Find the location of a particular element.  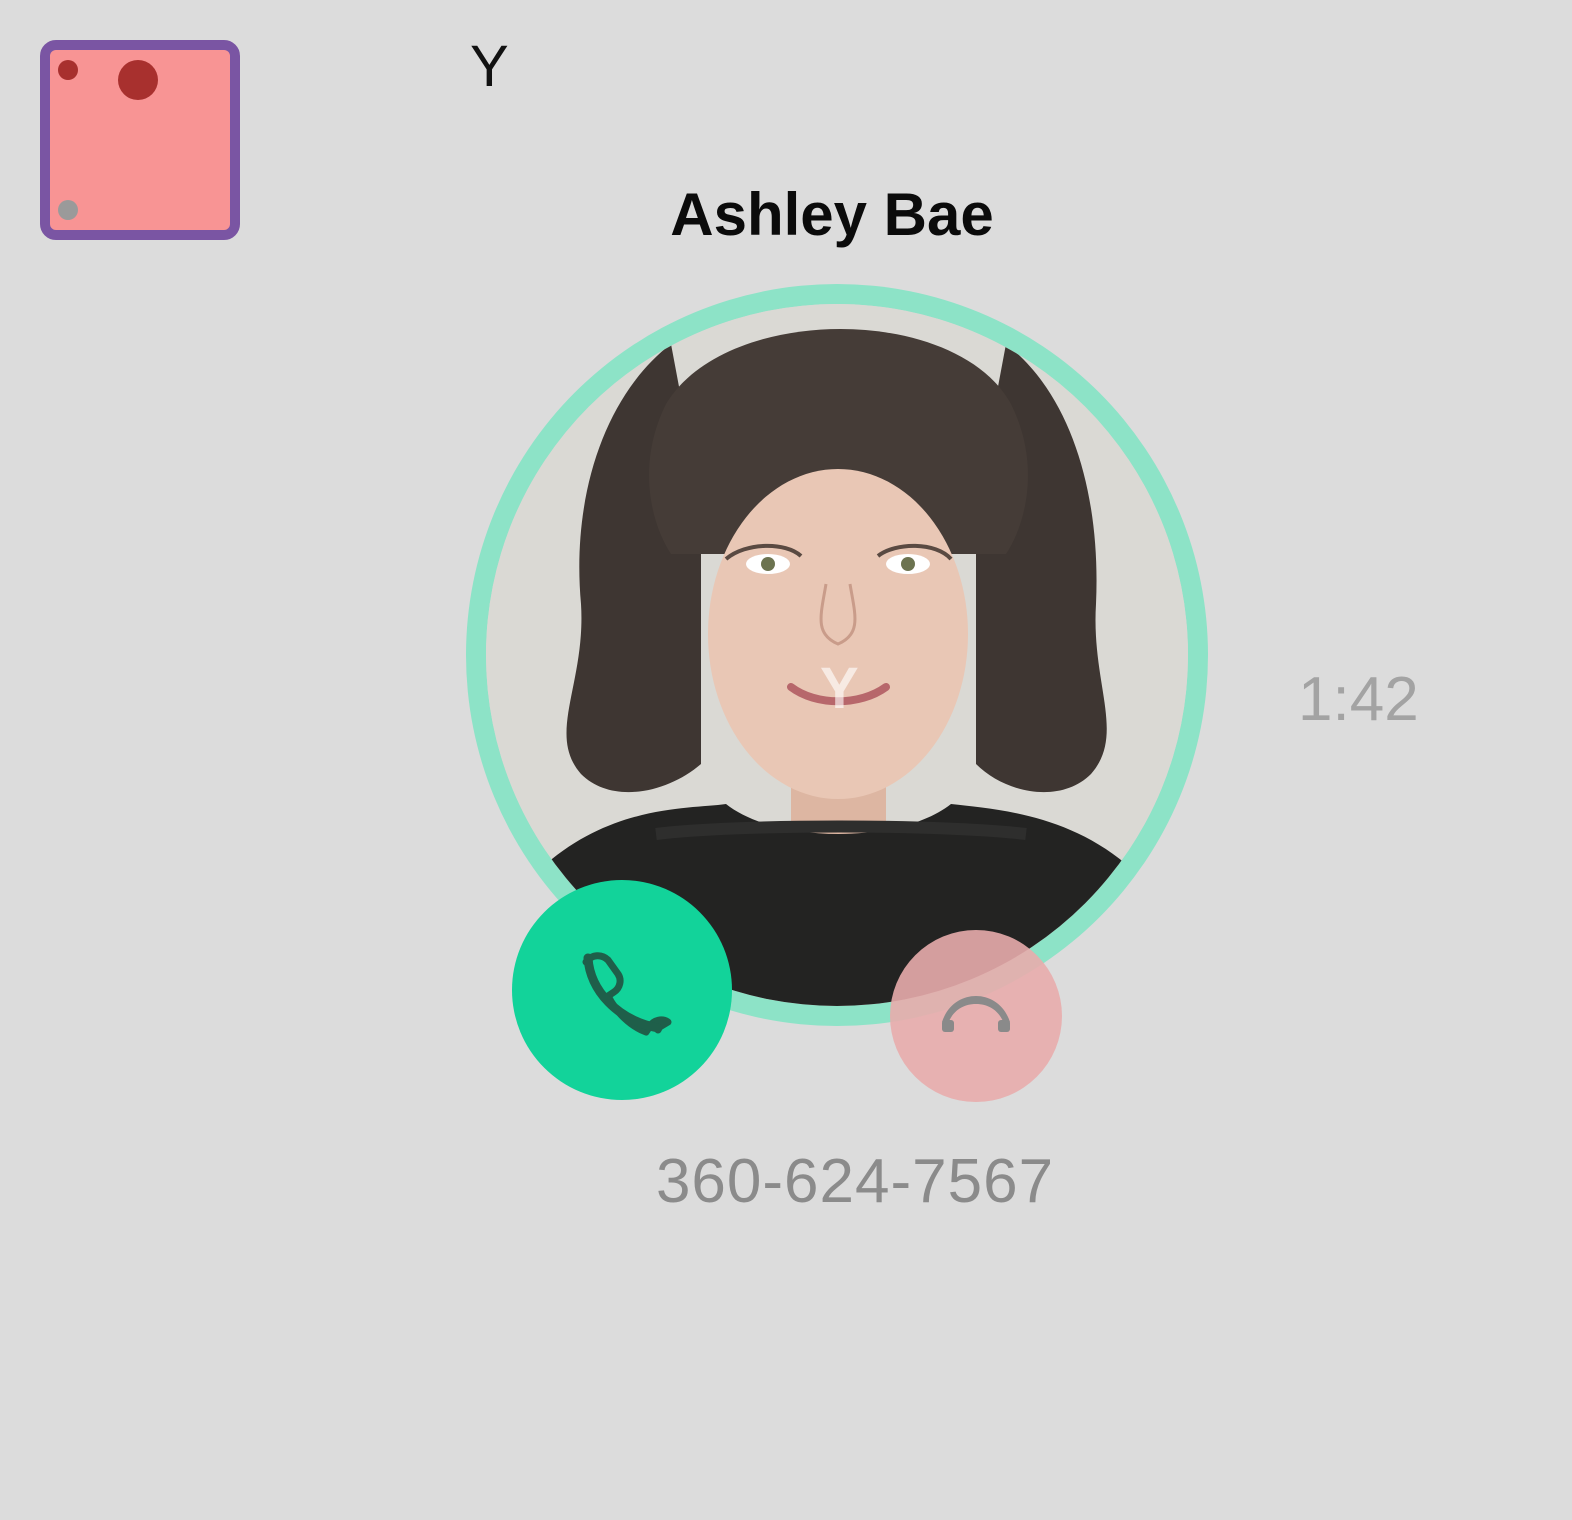

phone-icon is located at coordinates (627, 994).